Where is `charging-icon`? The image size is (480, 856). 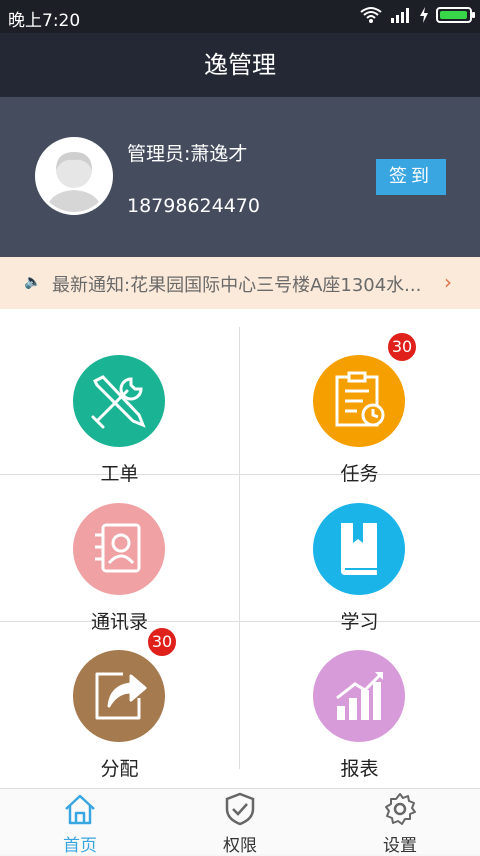 charging-icon is located at coordinates (424, 15).